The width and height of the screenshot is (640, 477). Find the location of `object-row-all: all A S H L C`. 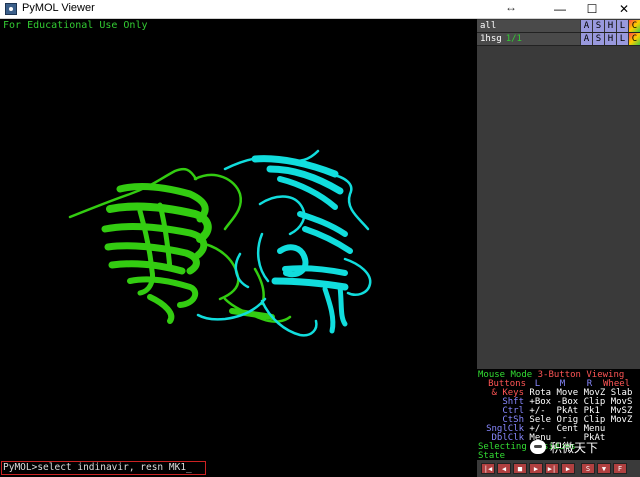

object-row-all: all A S H L C is located at coordinates (558, 26).